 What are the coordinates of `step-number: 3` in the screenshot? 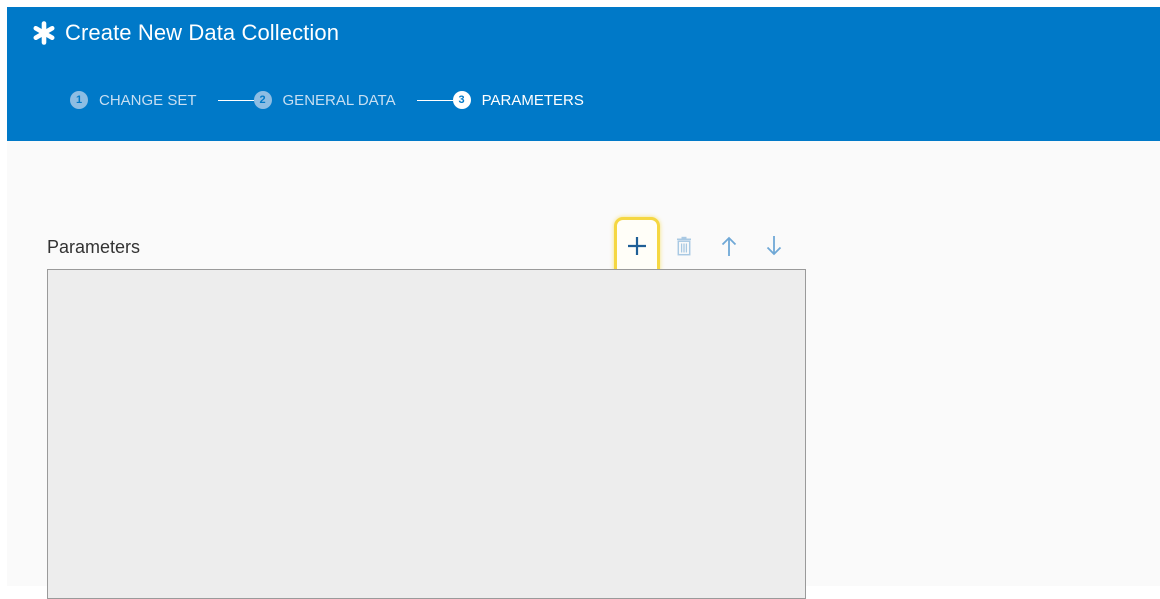 It's located at (461, 100).